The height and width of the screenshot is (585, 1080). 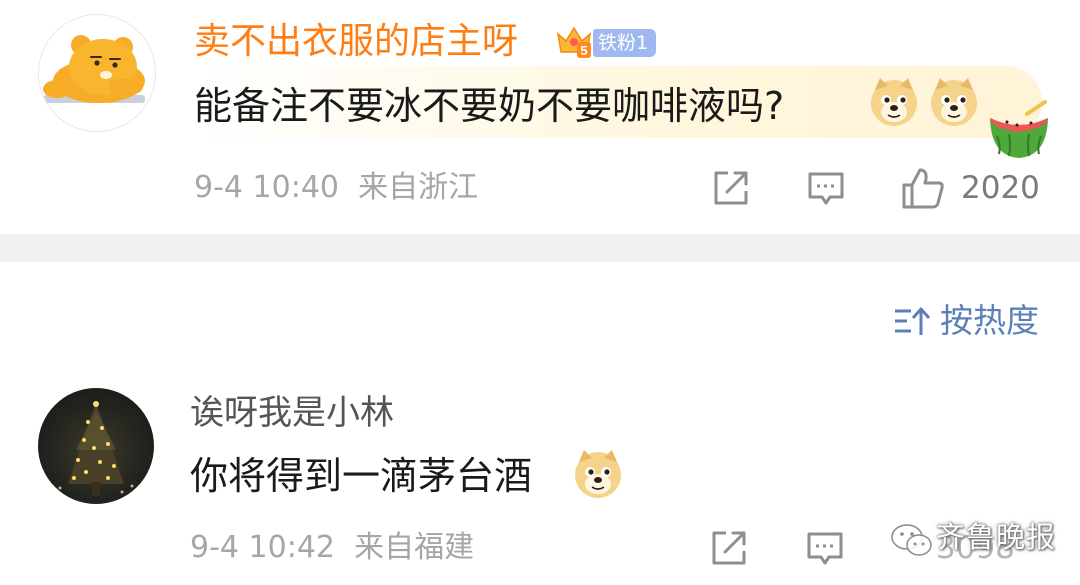 What do you see at coordinates (912, 322) in the screenshot?
I see `sort-icon` at bounding box center [912, 322].